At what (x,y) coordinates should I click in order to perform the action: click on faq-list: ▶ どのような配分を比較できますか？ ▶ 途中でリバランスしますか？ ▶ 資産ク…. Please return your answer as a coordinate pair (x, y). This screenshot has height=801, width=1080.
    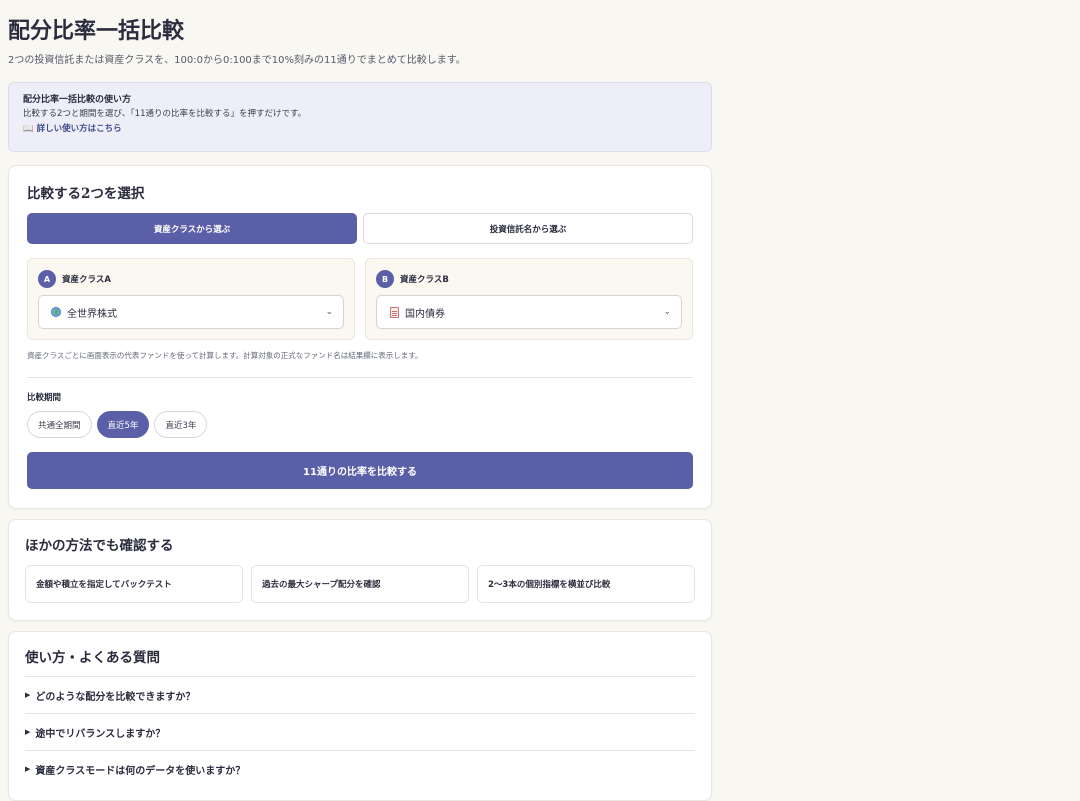
    Looking at the image, I should click on (360, 731).